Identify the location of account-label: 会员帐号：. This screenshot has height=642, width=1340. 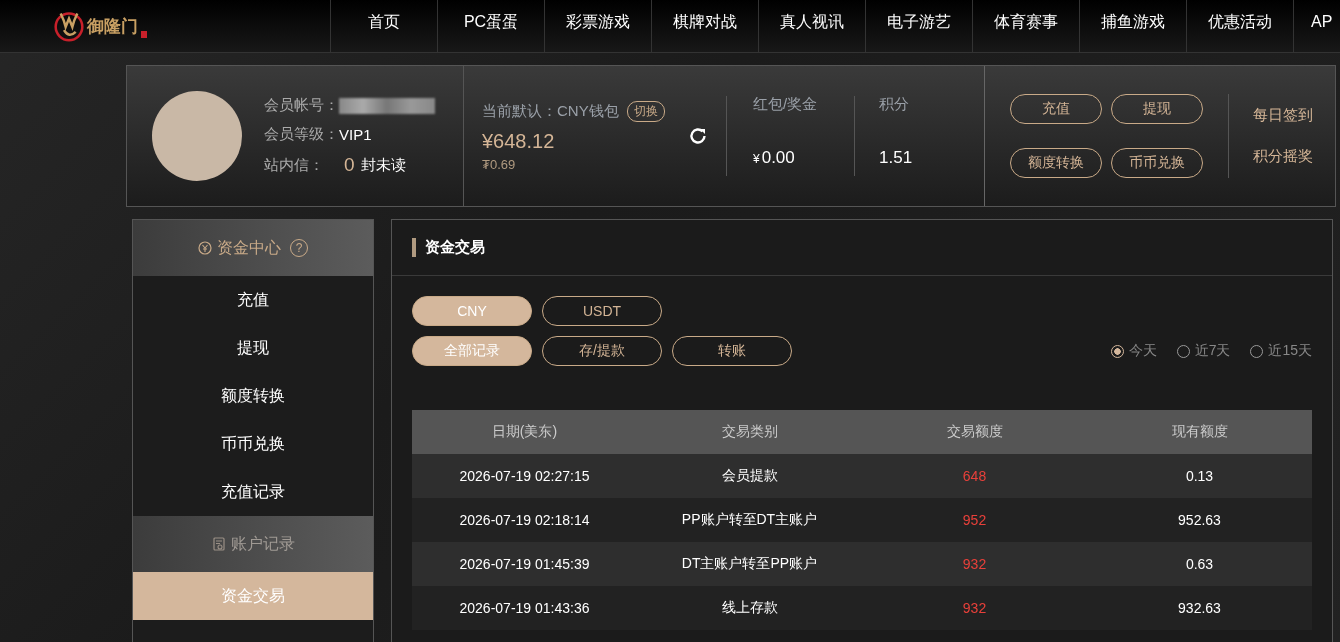
(301, 105).